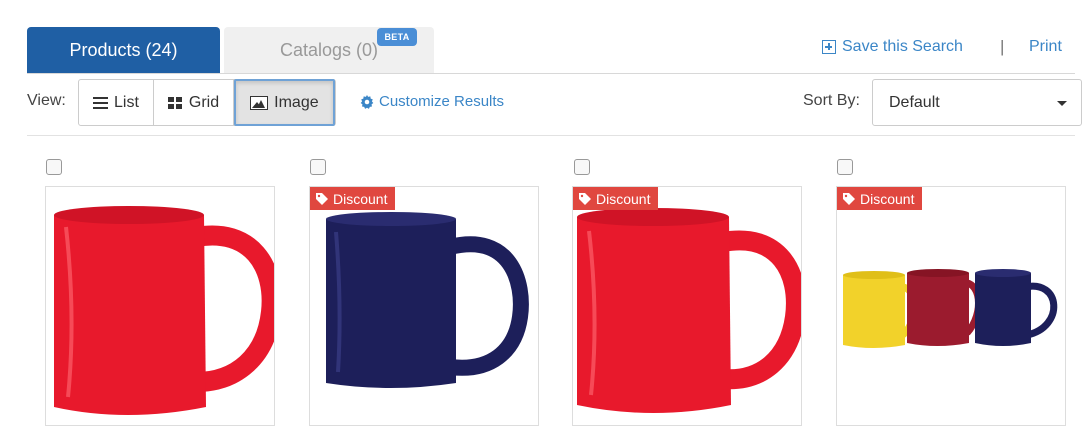  I want to click on navy-mug-icon, so click(427, 300).